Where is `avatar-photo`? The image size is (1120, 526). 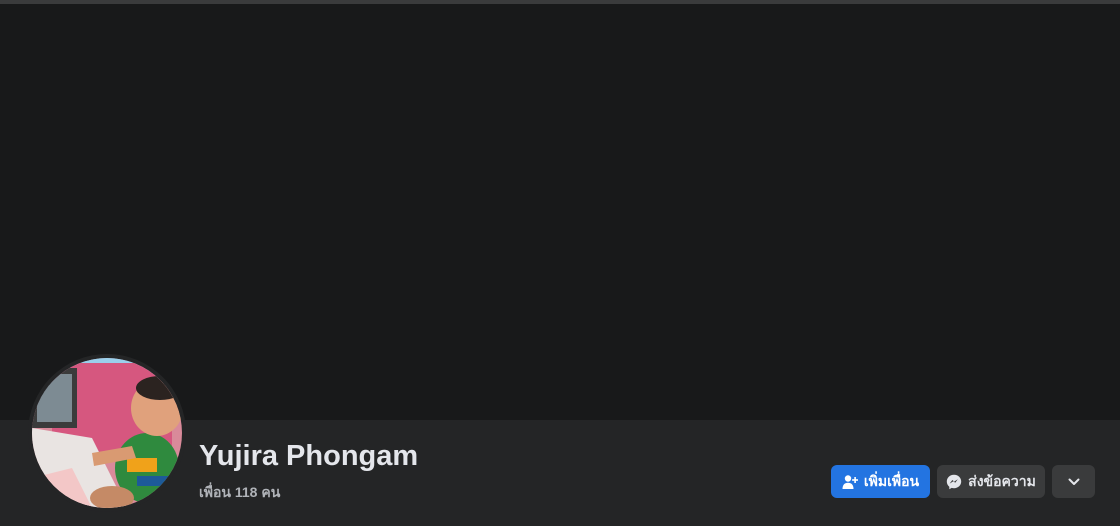 avatar-photo is located at coordinates (107, 433).